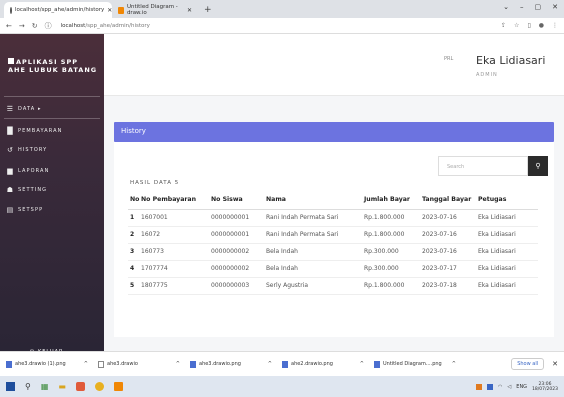  What do you see at coordinates (328, 364) in the screenshot?
I see `download-item: ahe2.drawio.png ^` at bounding box center [328, 364].